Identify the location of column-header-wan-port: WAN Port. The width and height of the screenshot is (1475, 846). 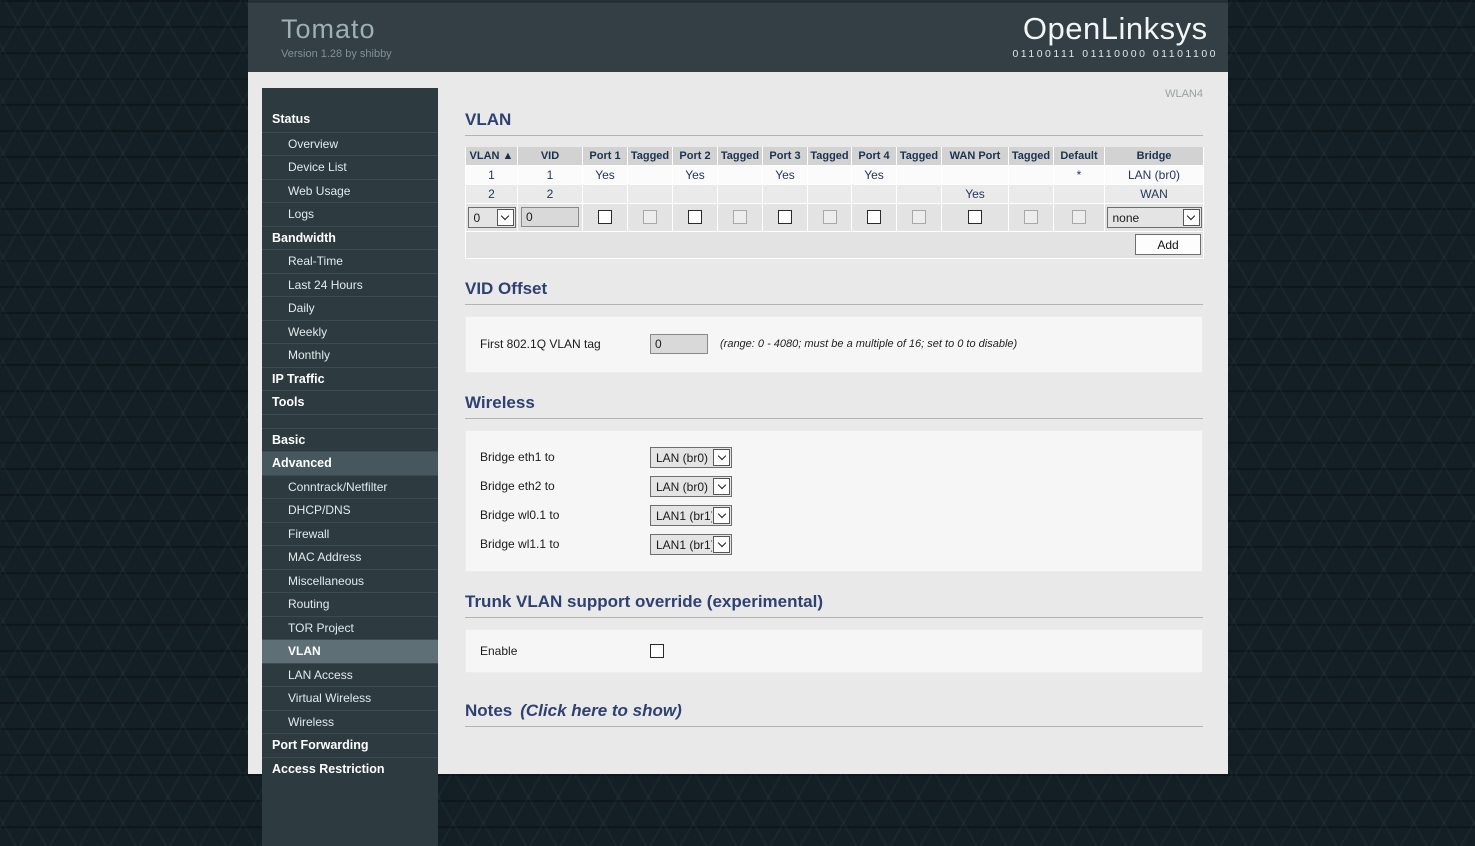
(975, 156).